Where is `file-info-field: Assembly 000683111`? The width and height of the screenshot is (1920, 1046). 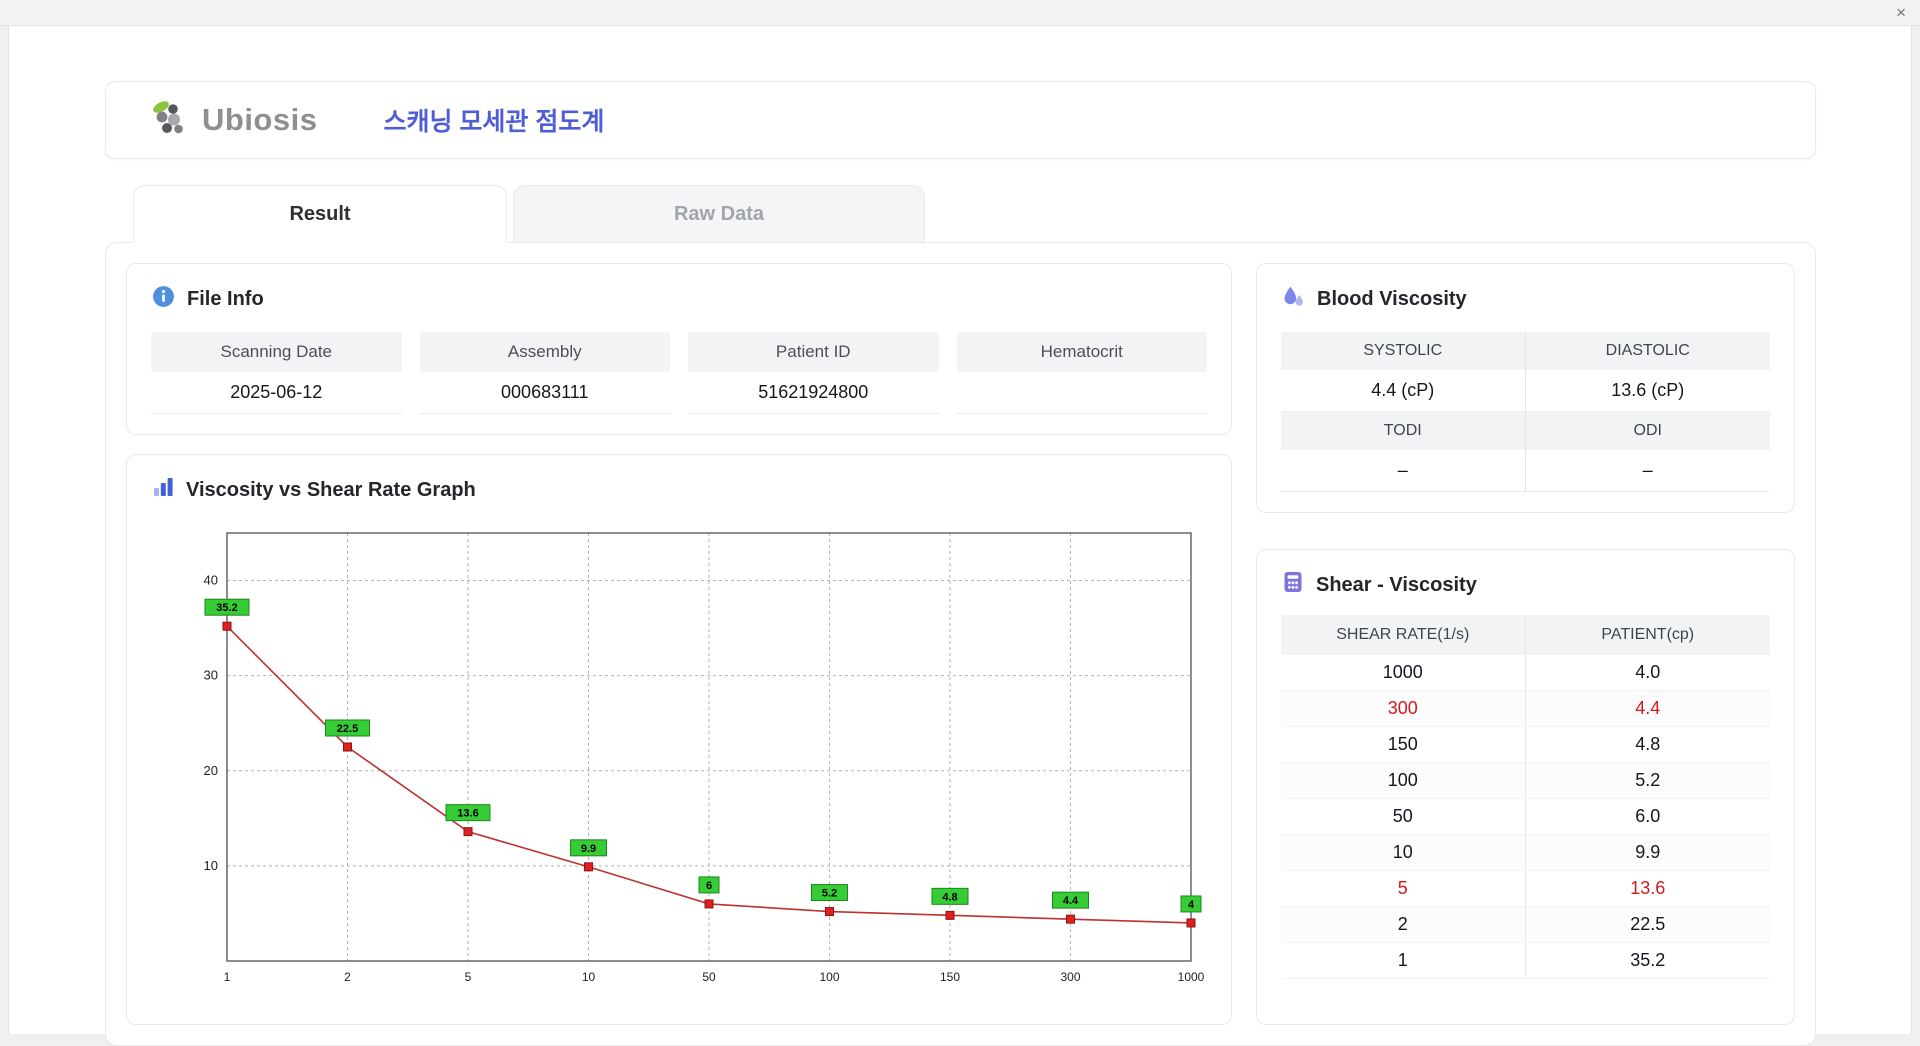
file-info-field: Assembly 000683111 is located at coordinates (544, 373).